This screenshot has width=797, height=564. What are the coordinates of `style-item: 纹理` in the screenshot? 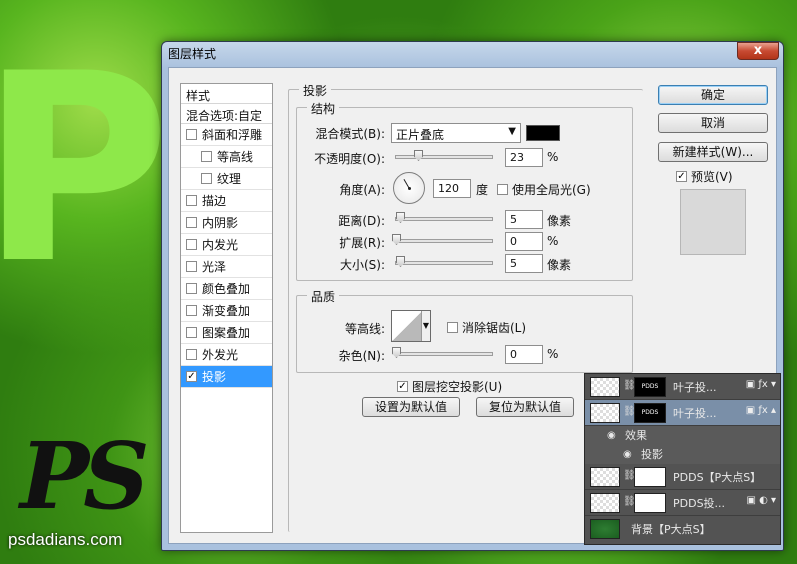 It's located at (226, 179).